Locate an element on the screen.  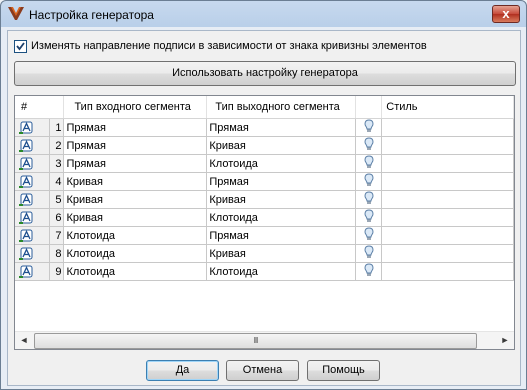
table-row: 5 Кривая Кривая is located at coordinates (264, 199).